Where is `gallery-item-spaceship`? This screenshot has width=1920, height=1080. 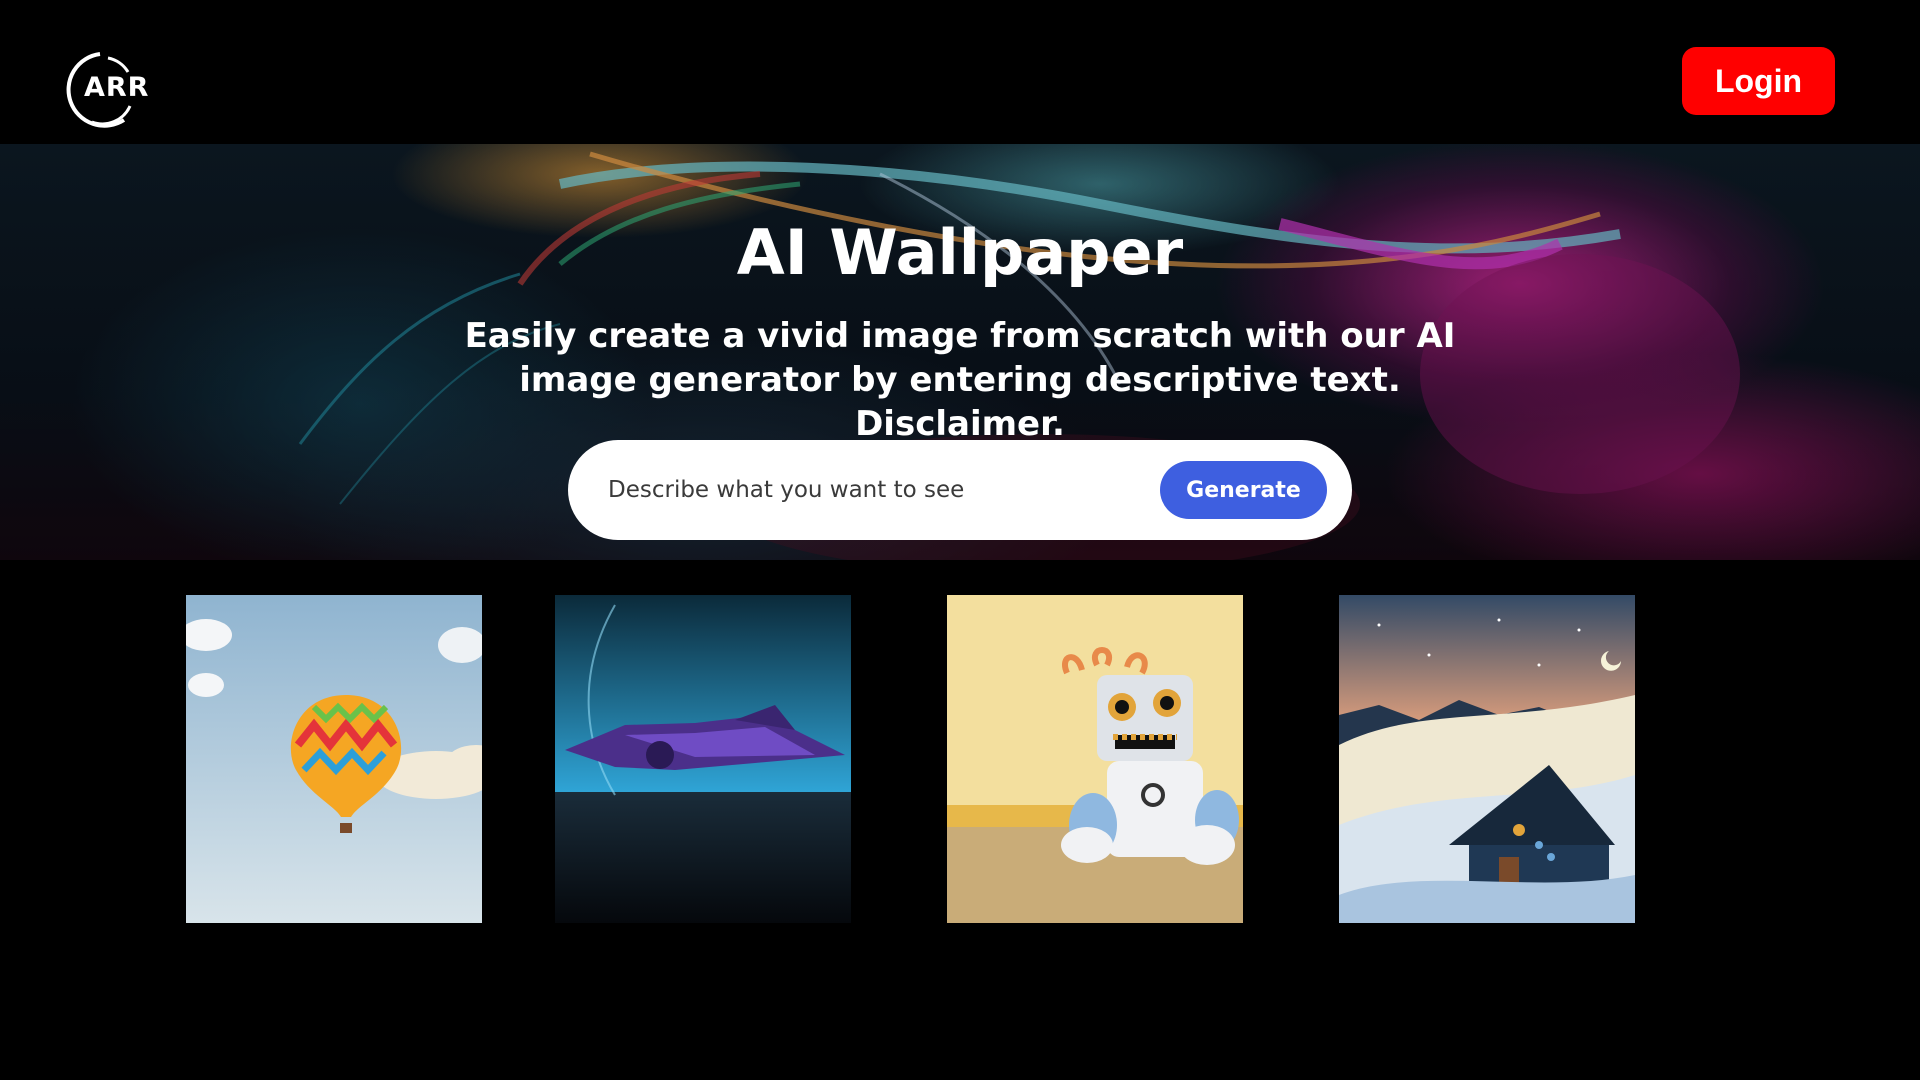
gallery-item-spaceship is located at coordinates (703, 759).